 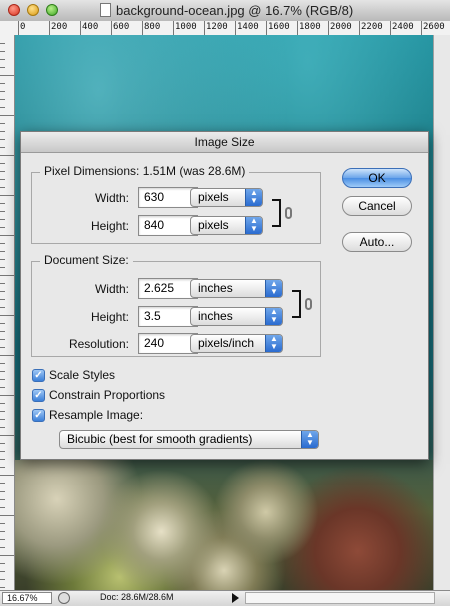 What do you see at coordinates (217, 27) in the screenshot?
I see `ruler-label: 1200` at bounding box center [217, 27].